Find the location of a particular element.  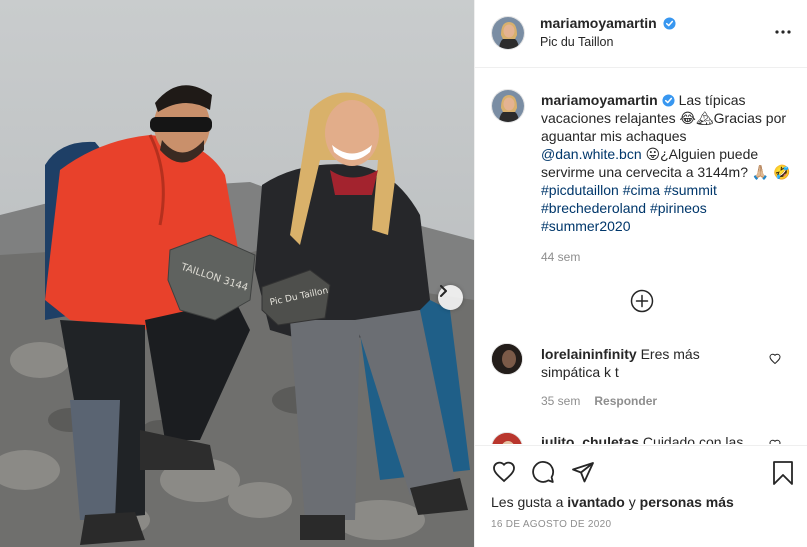

hashtag-link: #summit is located at coordinates (690, 190).